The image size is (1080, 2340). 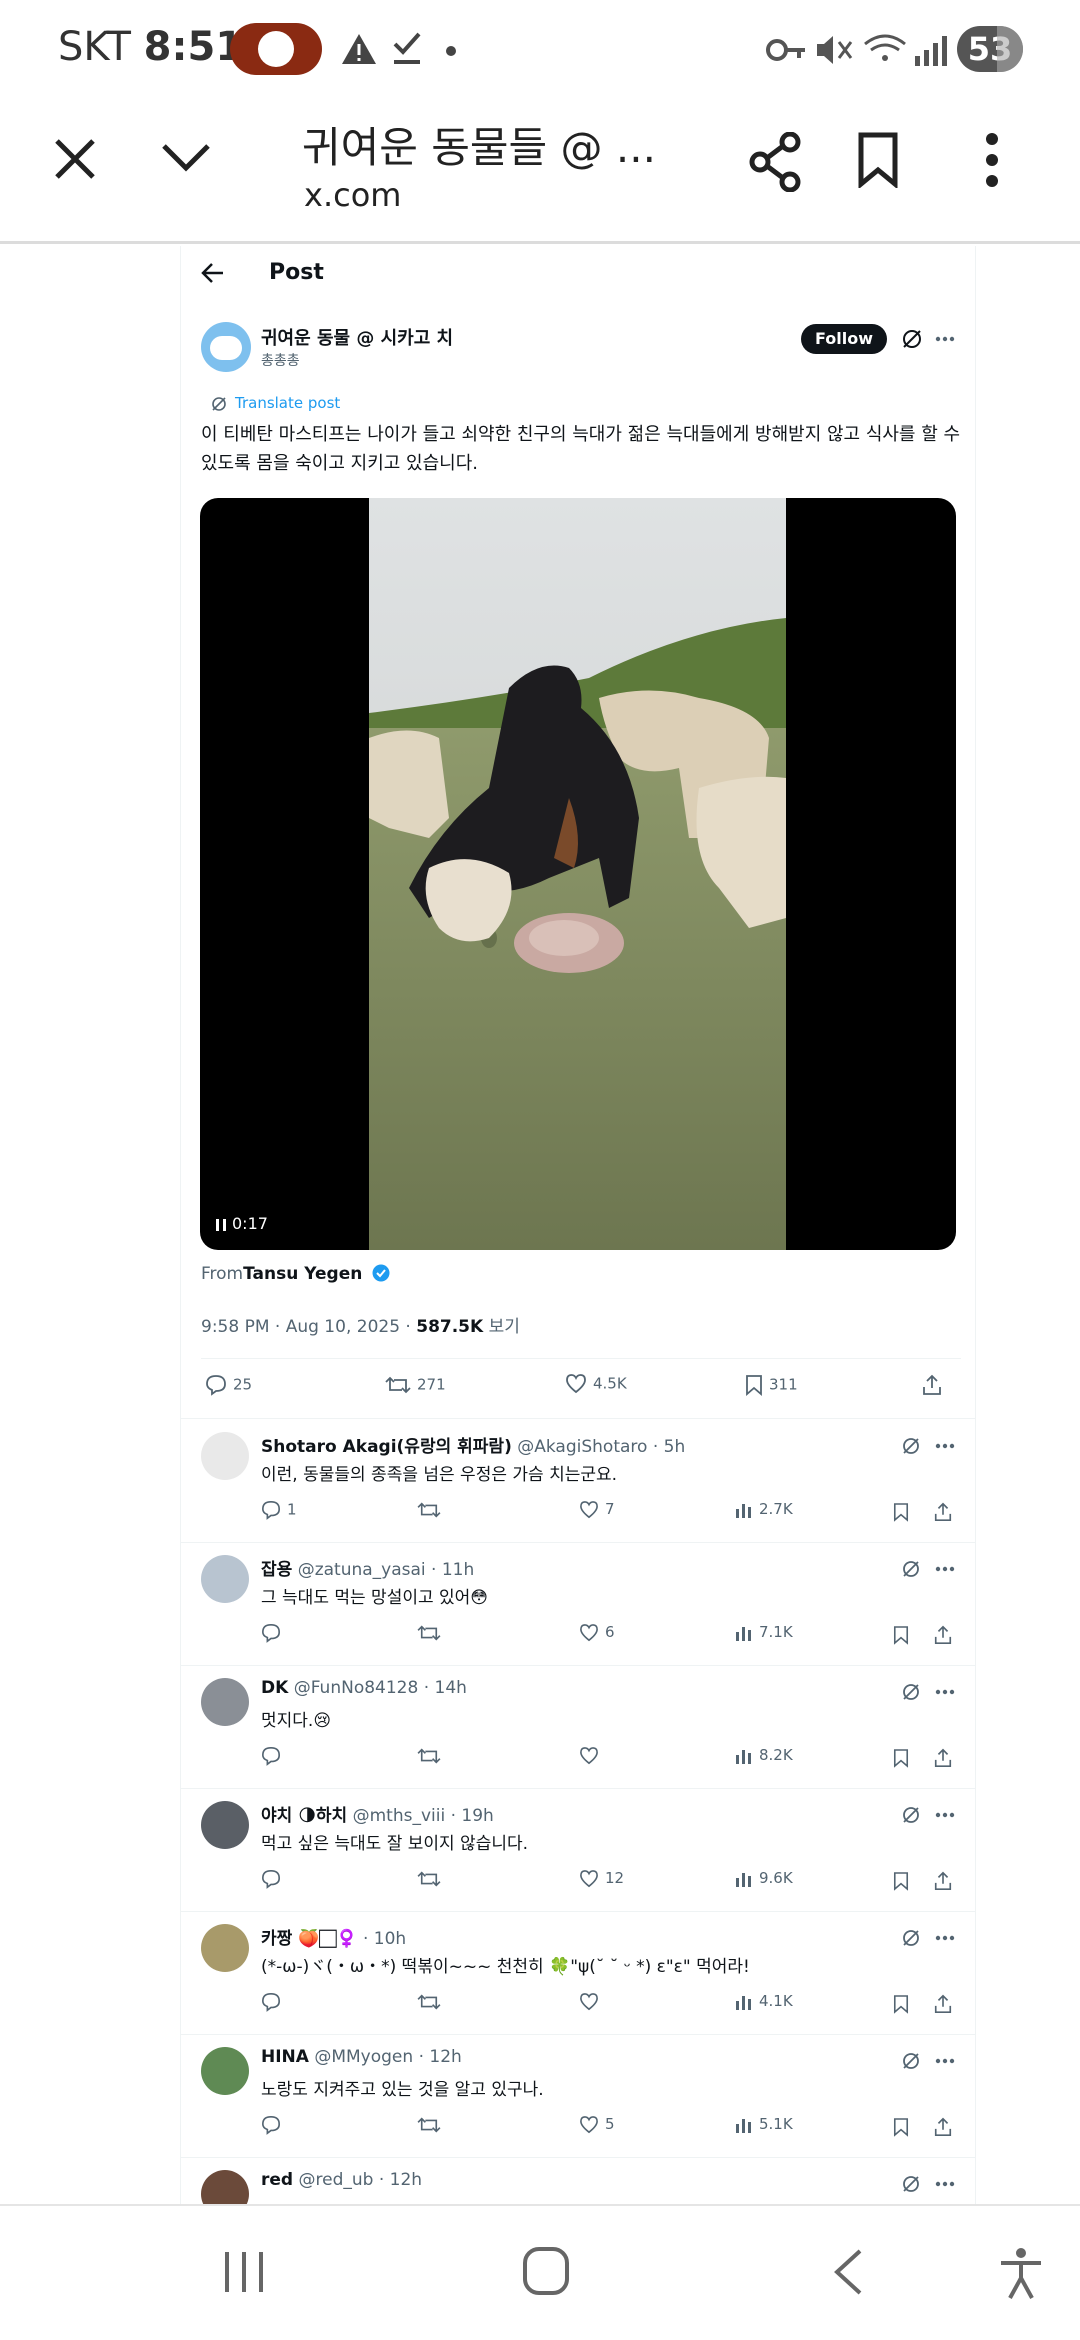 What do you see at coordinates (844, 339) in the screenshot?
I see `follow-button: Follow` at bounding box center [844, 339].